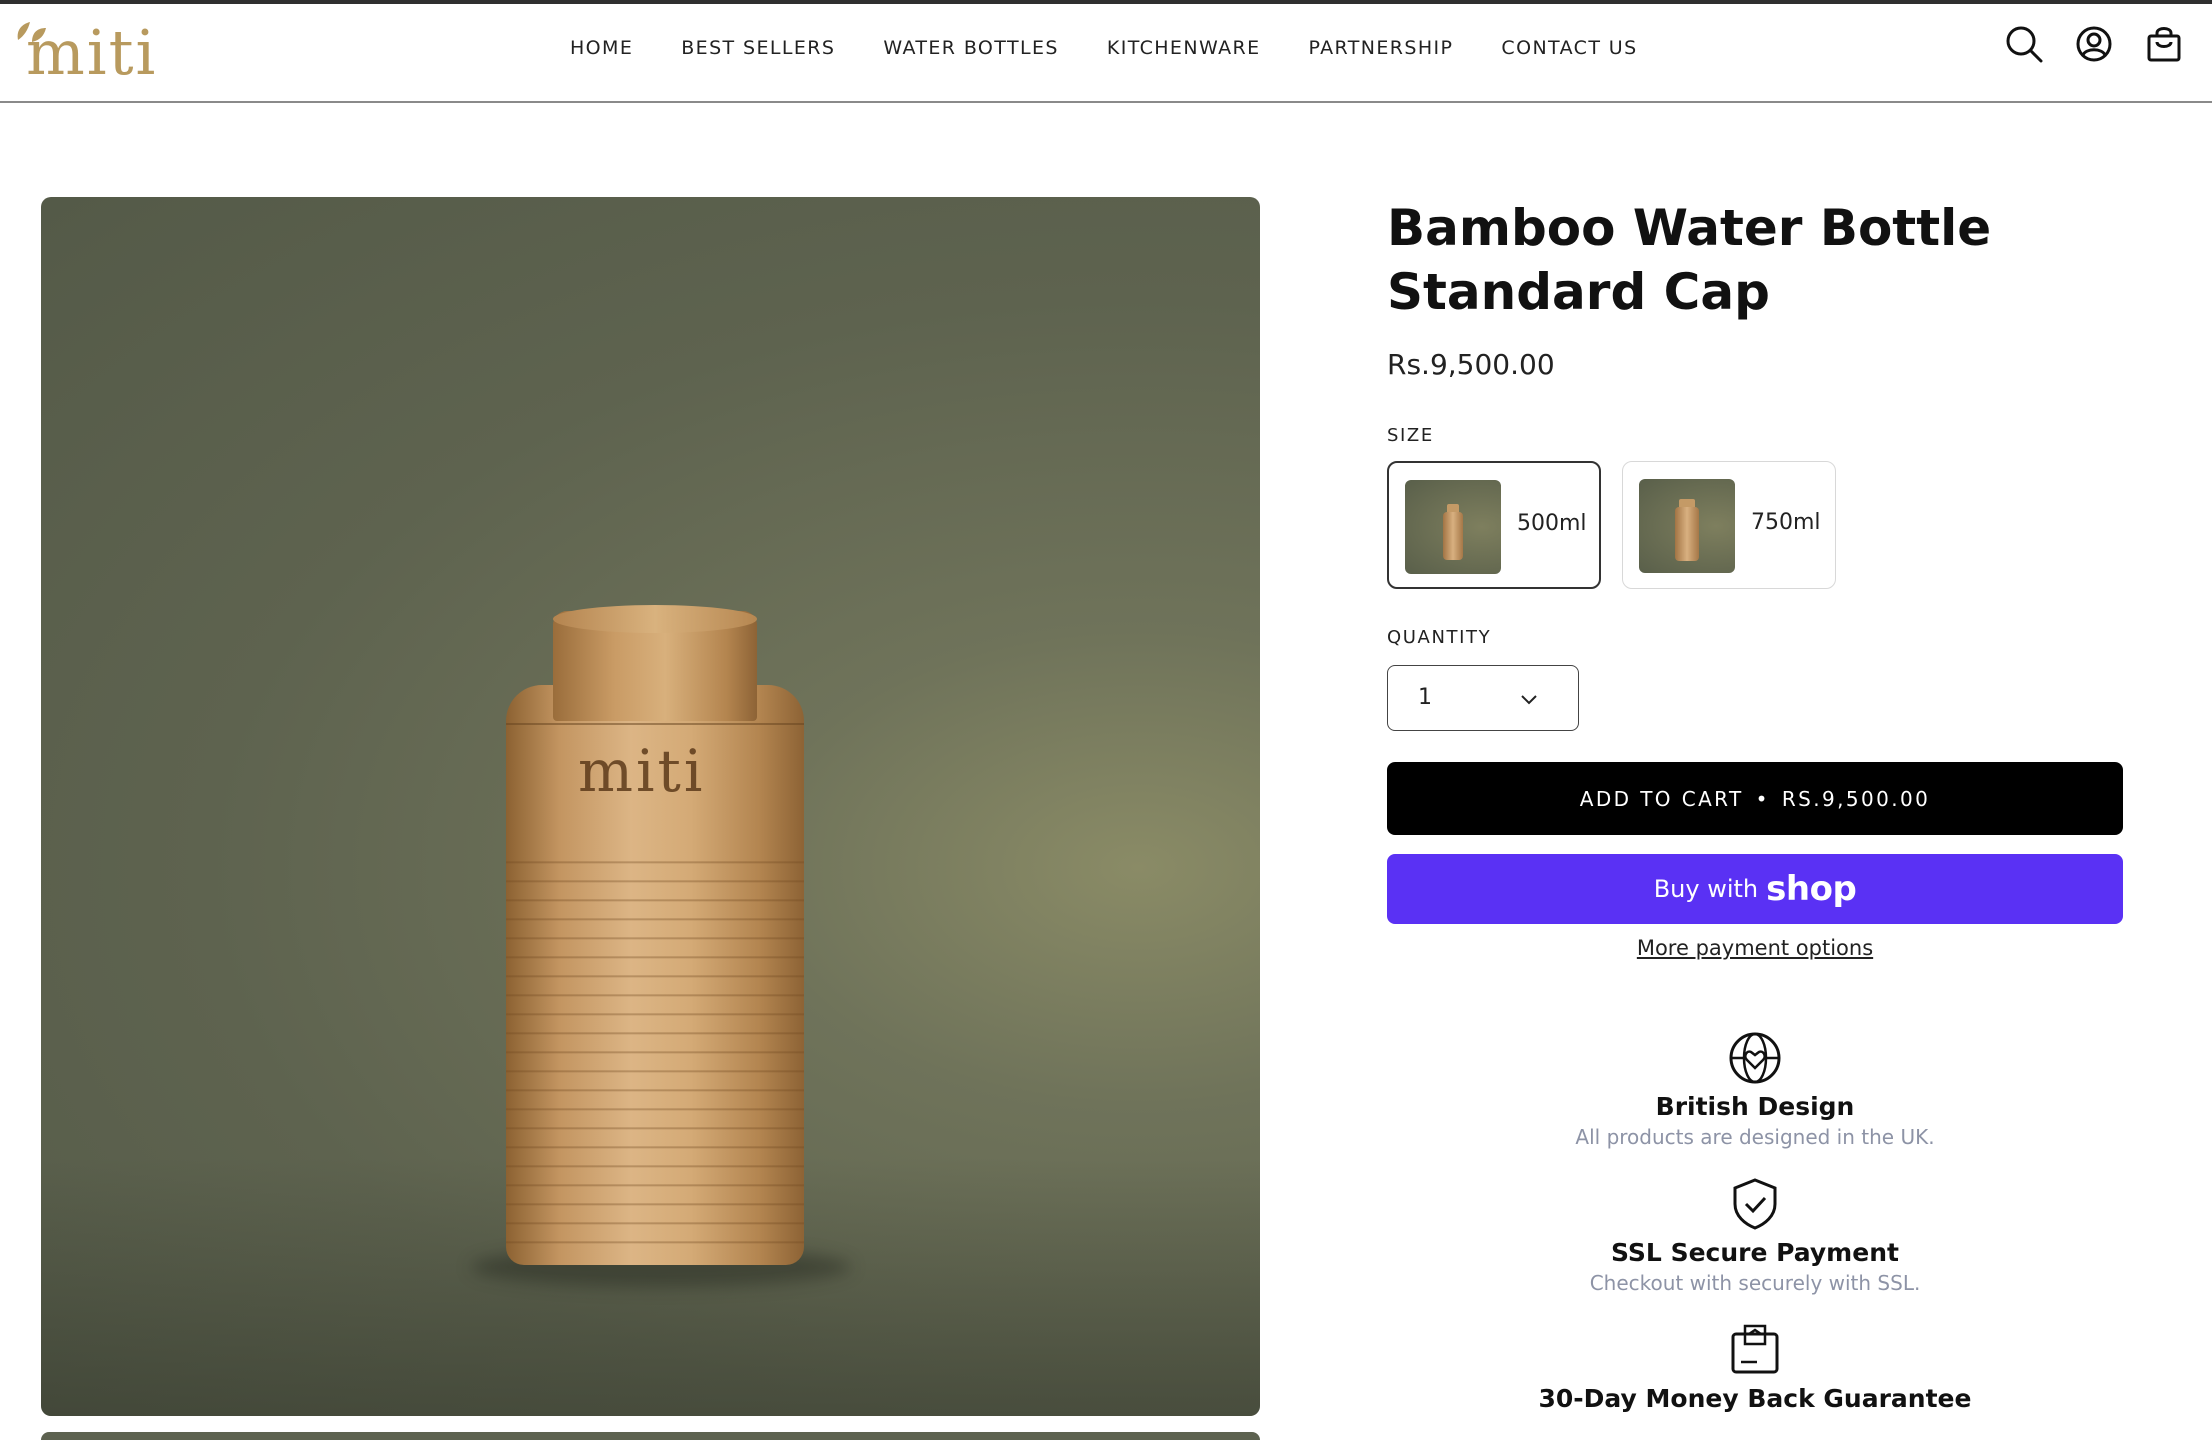  I want to click on quantity-label: QUANTITY, so click(1439, 637).